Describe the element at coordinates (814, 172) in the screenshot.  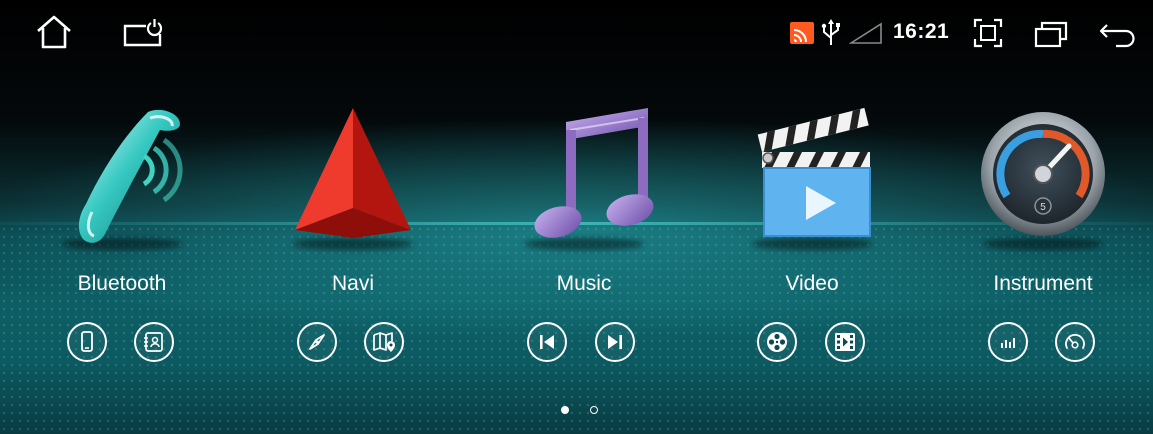
I see `clapperboard-icon` at that location.